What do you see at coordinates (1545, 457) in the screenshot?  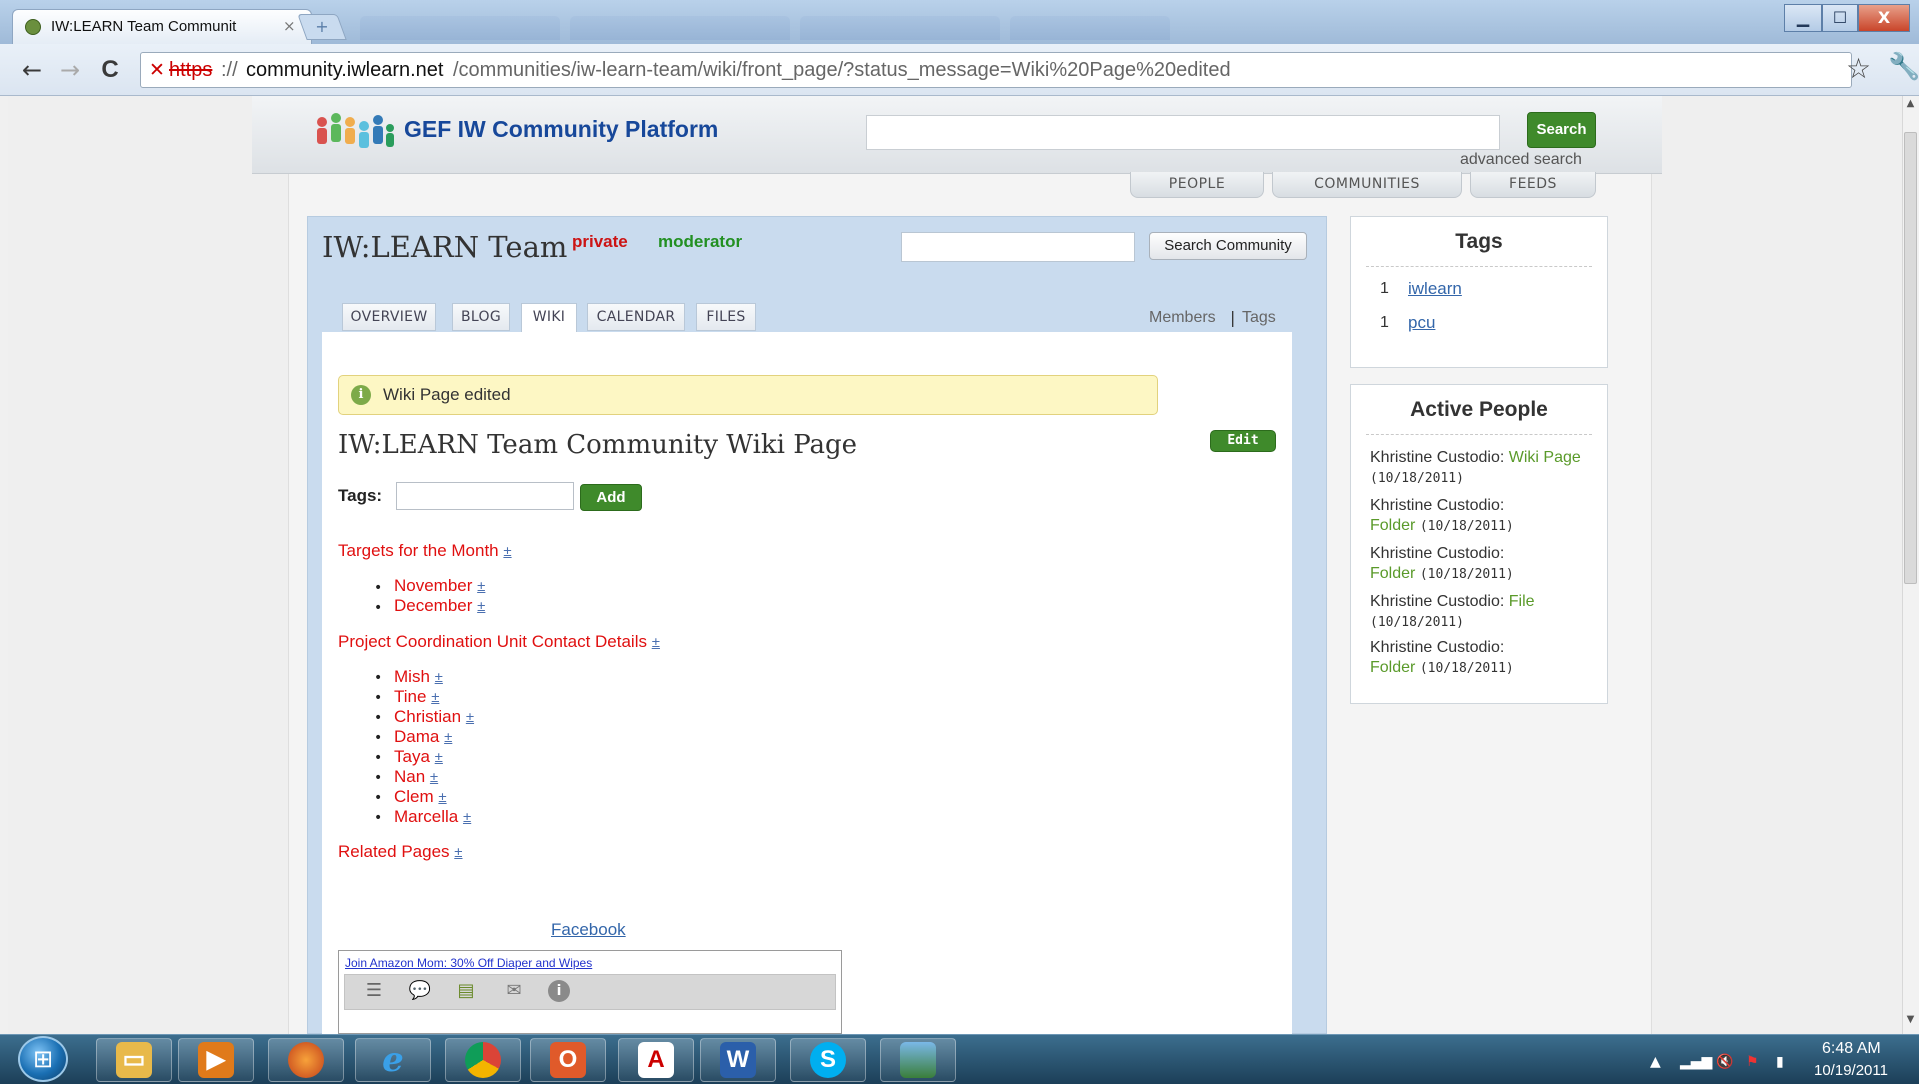 I see `activity-link: Wiki Page` at bounding box center [1545, 457].